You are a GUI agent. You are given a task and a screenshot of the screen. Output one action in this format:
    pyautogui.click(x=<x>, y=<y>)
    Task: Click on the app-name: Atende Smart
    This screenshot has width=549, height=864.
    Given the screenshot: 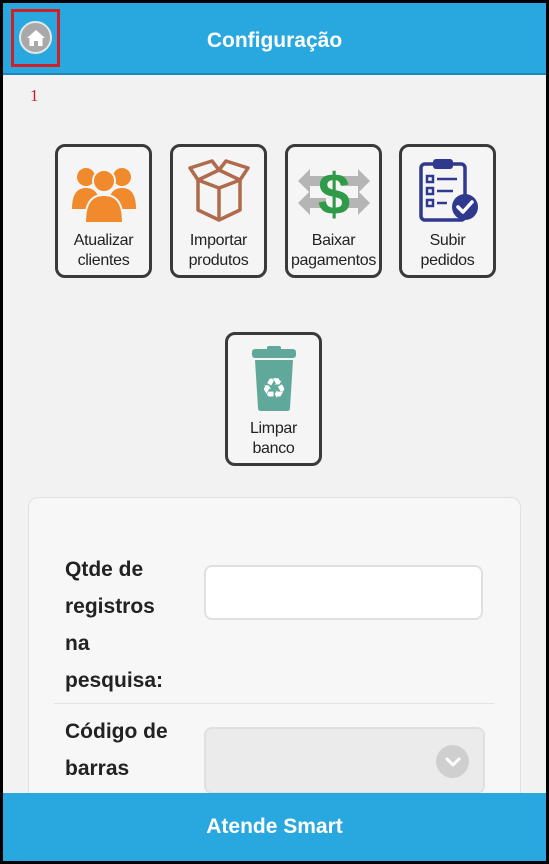 What is the action you would take?
    pyautogui.click(x=274, y=826)
    